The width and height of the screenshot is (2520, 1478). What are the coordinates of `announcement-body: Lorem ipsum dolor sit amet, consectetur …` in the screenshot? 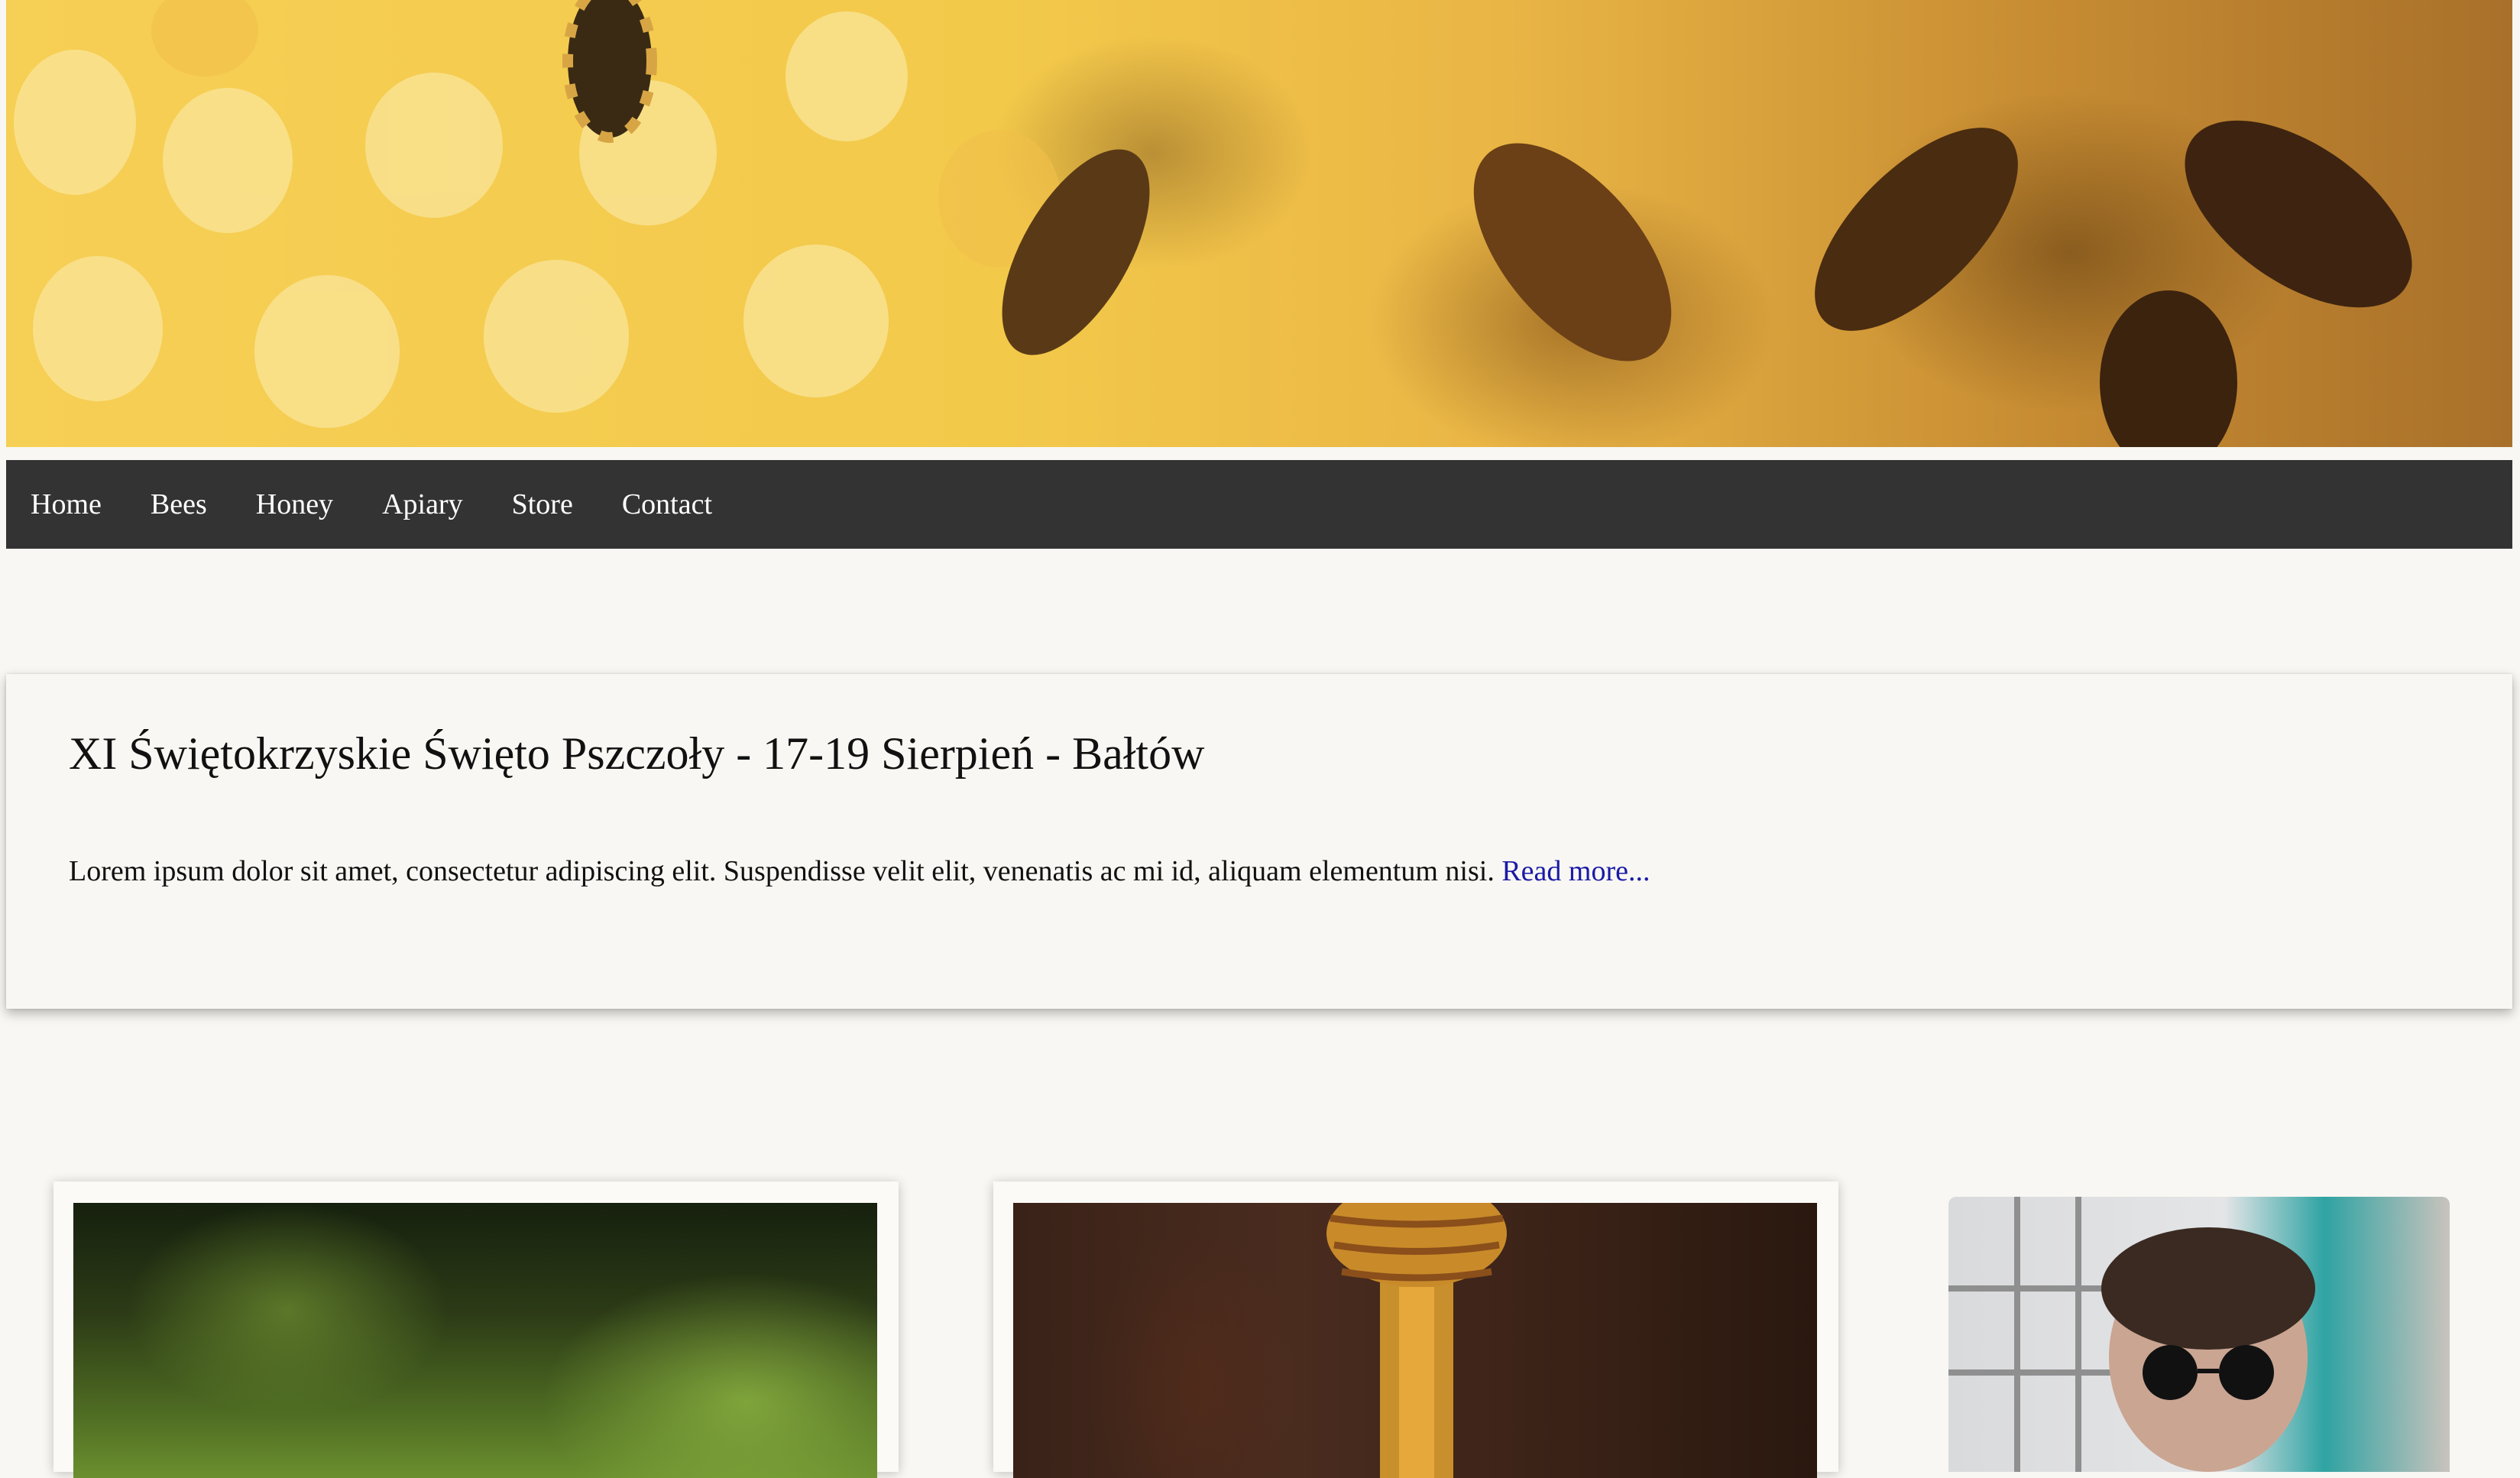 It's located at (859, 871).